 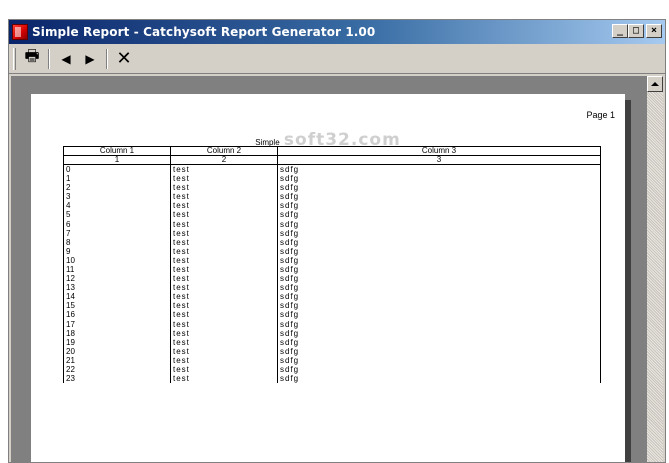 I want to click on table-row: 23 test sdfg, so click(x=332, y=379).